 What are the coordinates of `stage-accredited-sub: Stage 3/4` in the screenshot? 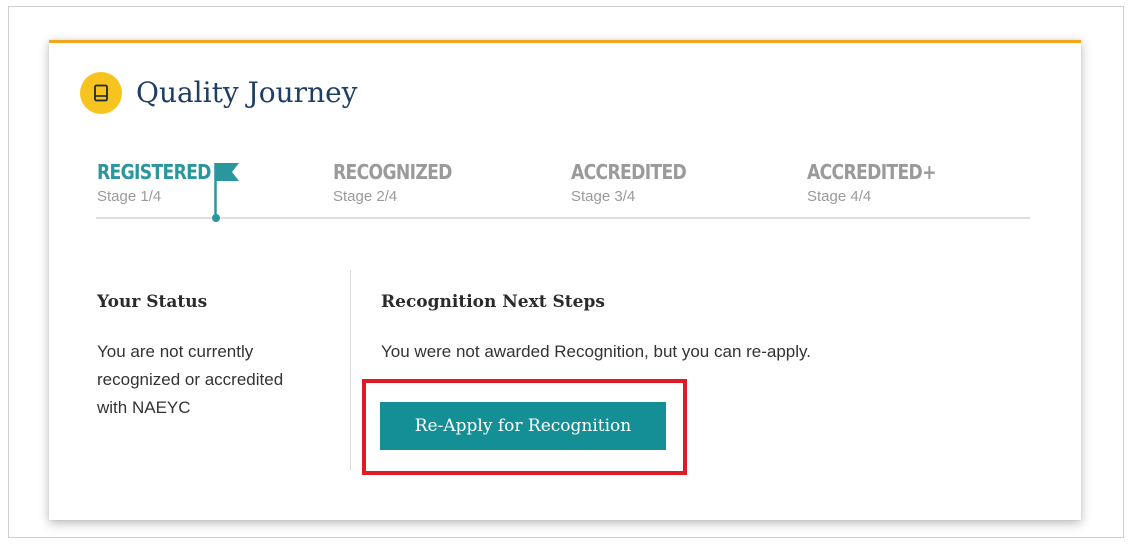 It's located at (603, 196).